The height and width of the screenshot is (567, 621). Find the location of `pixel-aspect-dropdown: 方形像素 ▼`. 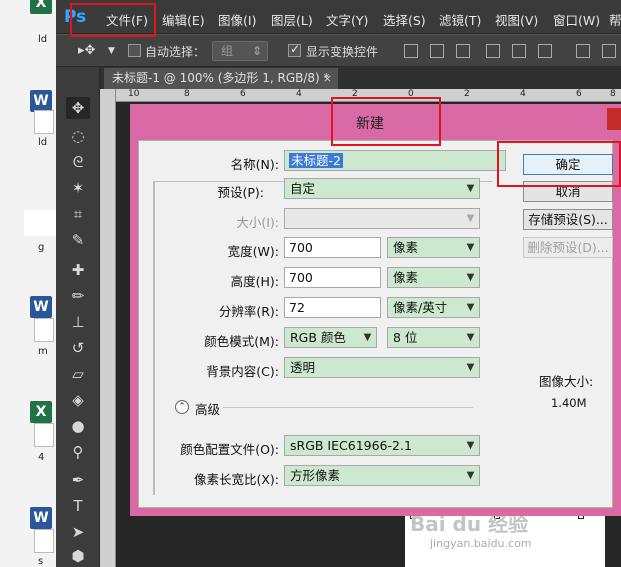

pixel-aspect-dropdown: 方形像素 ▼ is located at coordinates (382, 475).